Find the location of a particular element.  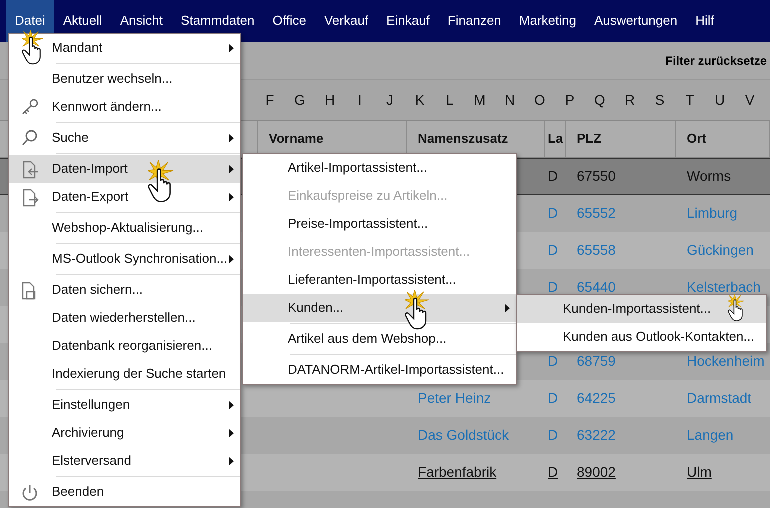

menu-item: Suche is located at coordinates (124, 138).